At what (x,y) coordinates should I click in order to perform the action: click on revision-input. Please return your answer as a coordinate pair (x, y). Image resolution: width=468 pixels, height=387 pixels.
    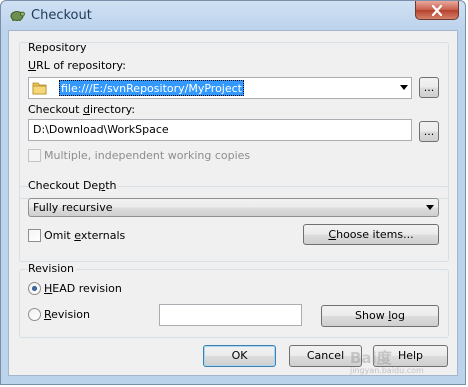
    Looking at the image, I should click on (230, 315).